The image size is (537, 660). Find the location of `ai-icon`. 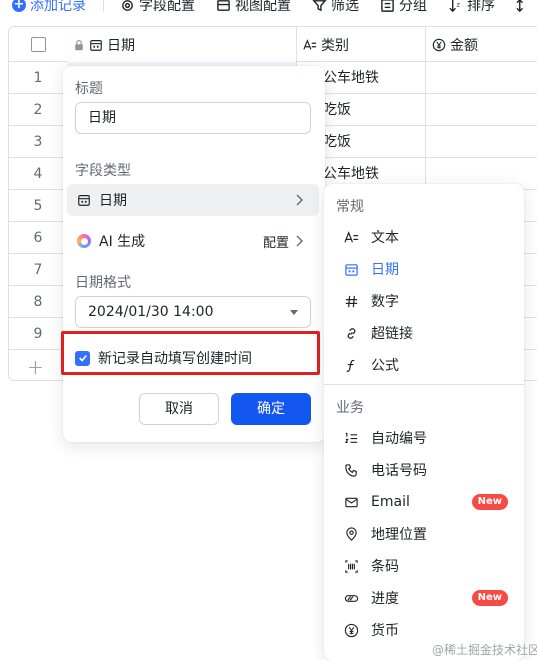

ai-icon is located at coordinates (84, 241).